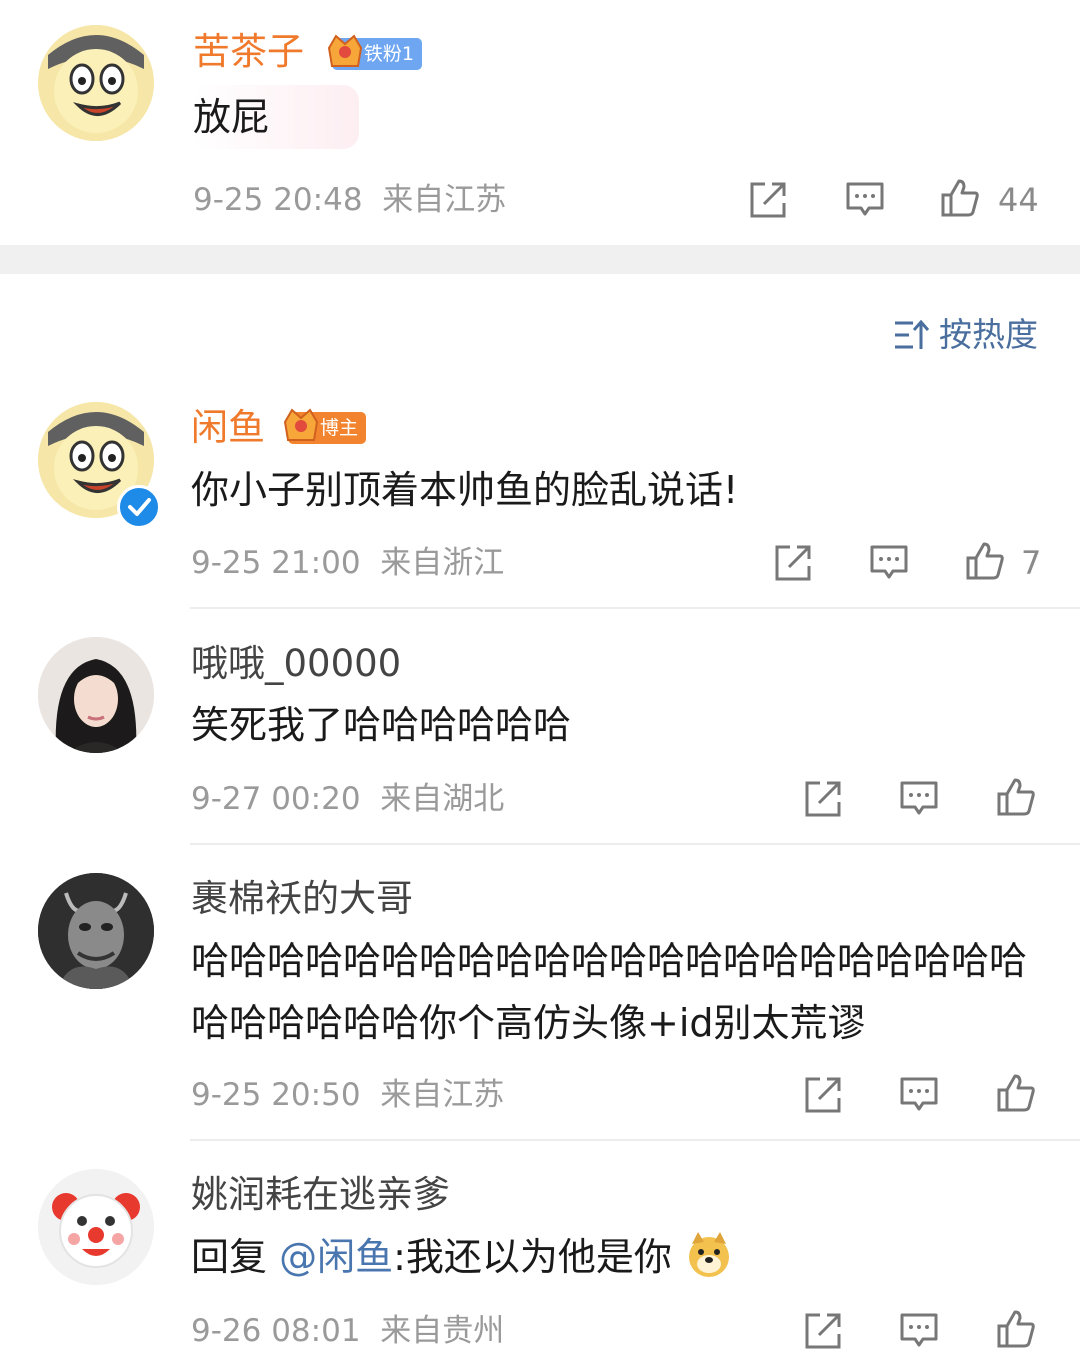 Image resolution: width=1080 pixels, height=1355 pixels. What do you see at coordinates (139, 507) in the screenshot?
I see `verified-icon` at bounding box center [139, 507].